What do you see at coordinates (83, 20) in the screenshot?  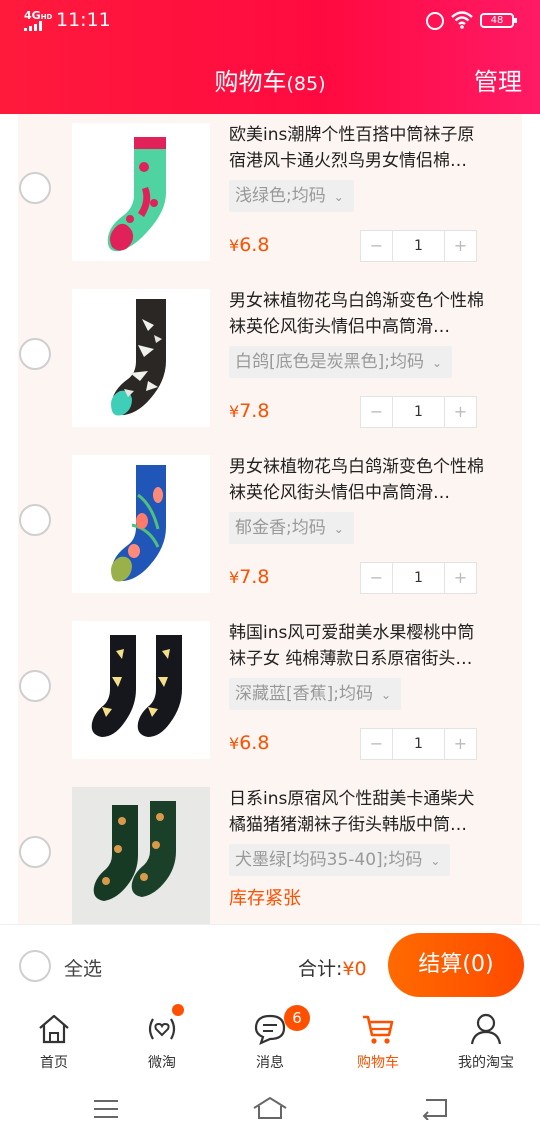 I see `status-time: 11:11` at bounding box center [83, 20].